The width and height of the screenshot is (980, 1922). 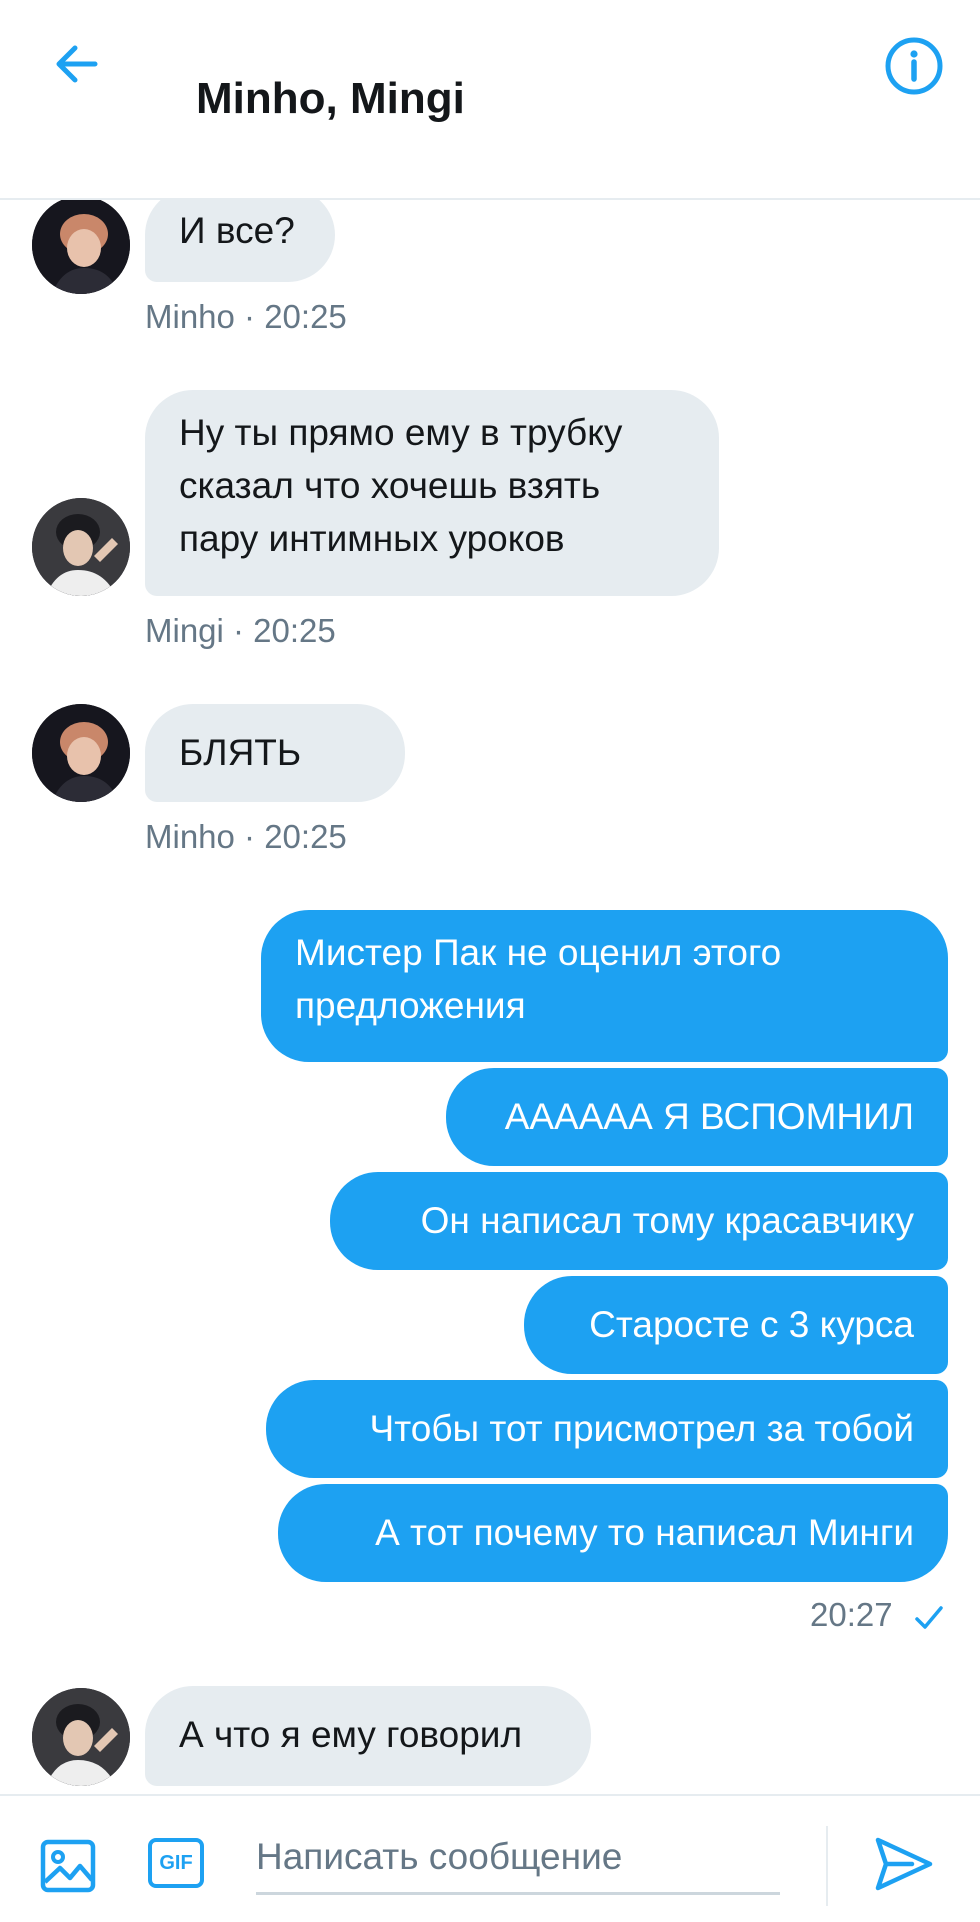 What do you see at coordinates (275, 753) in the screenshot?
I see `message-bubble: БЛЯТЬ` at bounding box center [275, 753].